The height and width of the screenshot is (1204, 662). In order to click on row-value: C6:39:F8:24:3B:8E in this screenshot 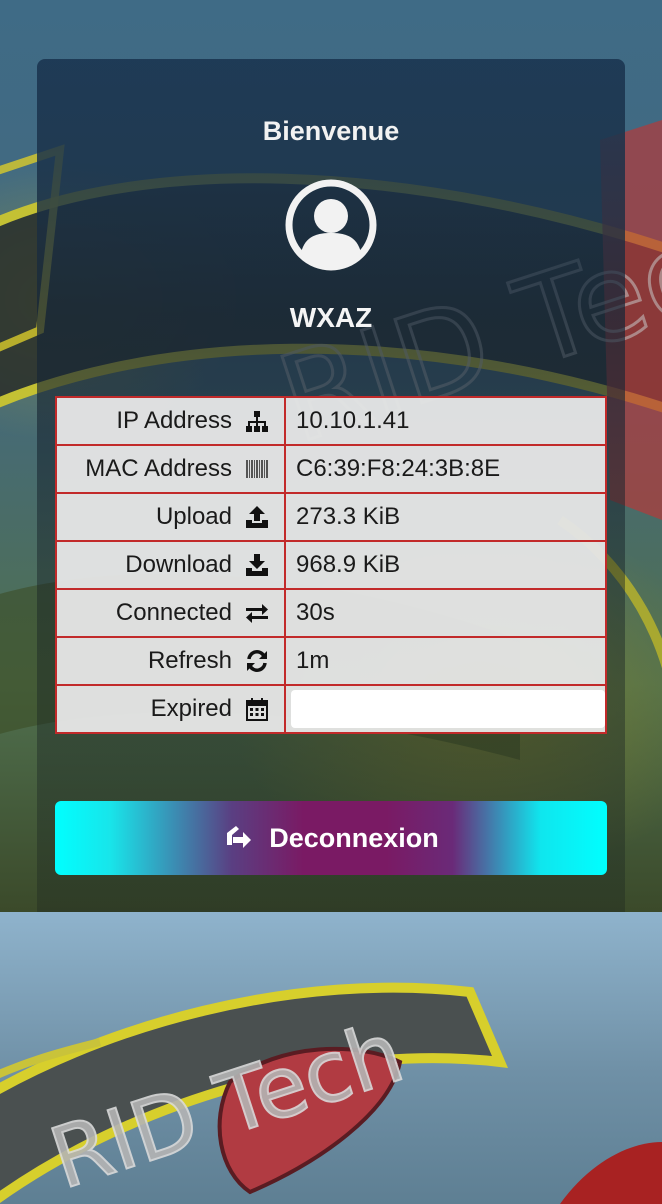, I will do `click(445, 469)`.